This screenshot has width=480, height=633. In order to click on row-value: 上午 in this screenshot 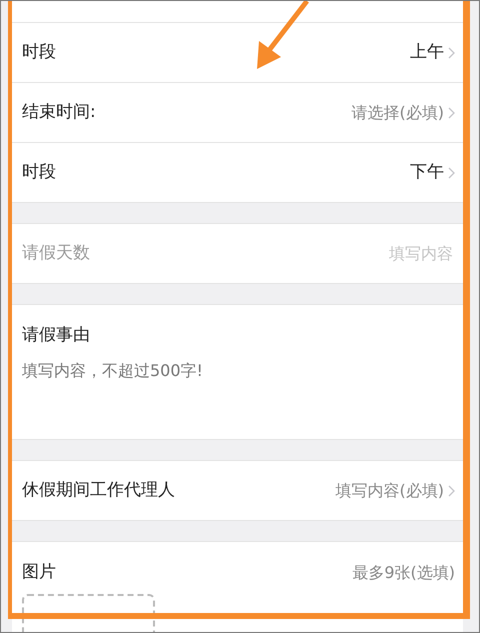, I will do `click(427, 52)`.